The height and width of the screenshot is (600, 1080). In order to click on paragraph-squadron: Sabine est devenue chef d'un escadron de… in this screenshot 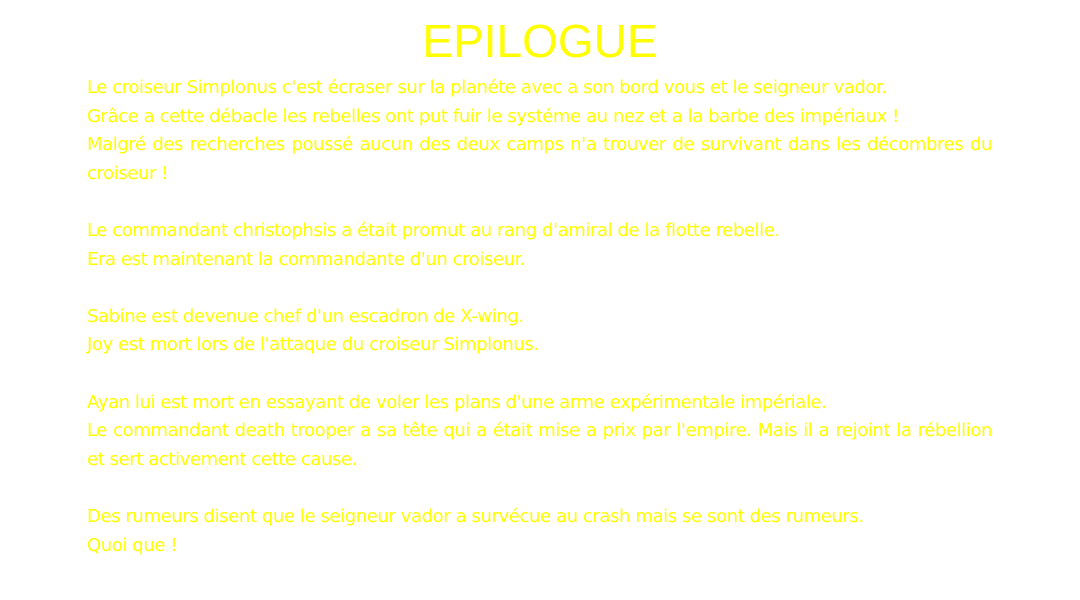, I will do `click(539, 331)`.